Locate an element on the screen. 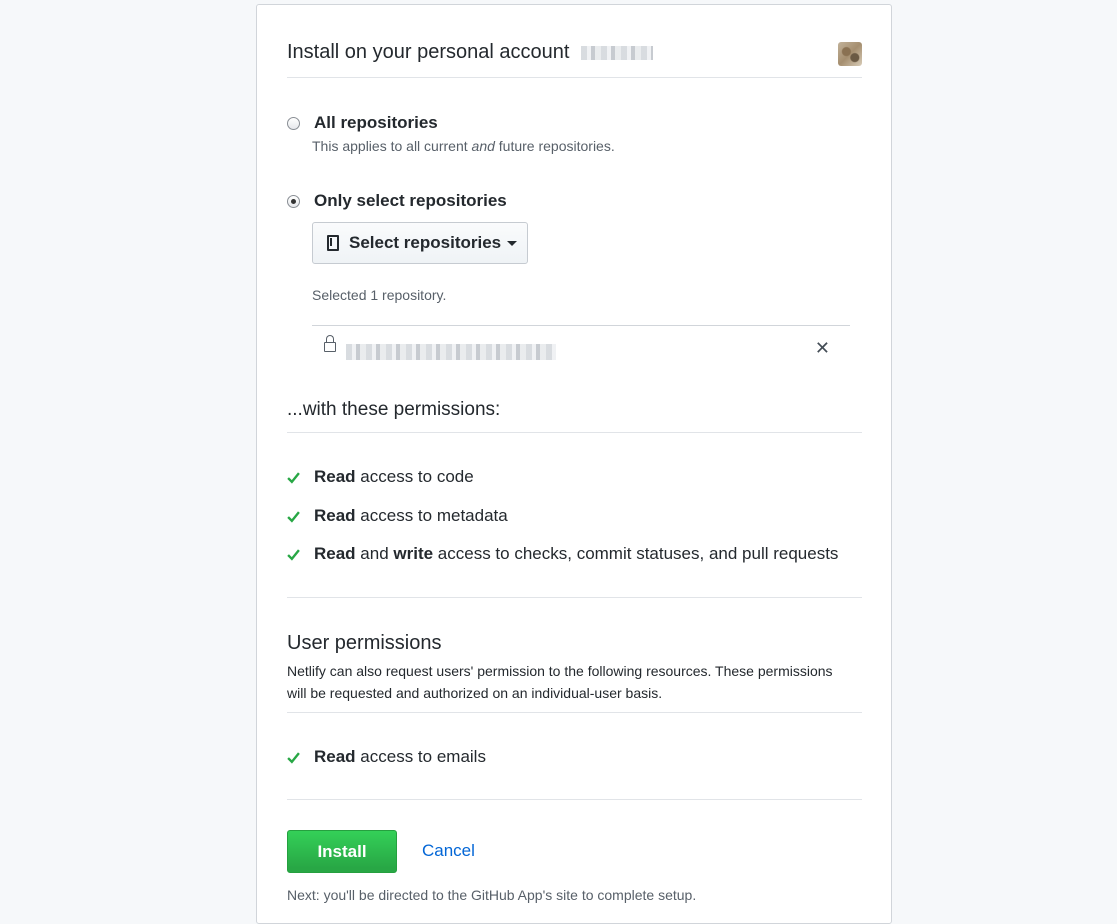 This screenshot has width=1117, height=924. permission-item: Read access to code is located at coordinates (380, 477).